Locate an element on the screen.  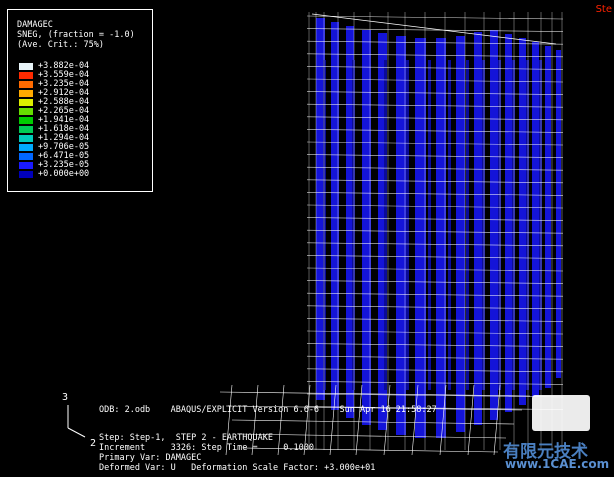
legend-subtitle: SNEG, (fraction = -1.0) is located at coordinates (76, 35).